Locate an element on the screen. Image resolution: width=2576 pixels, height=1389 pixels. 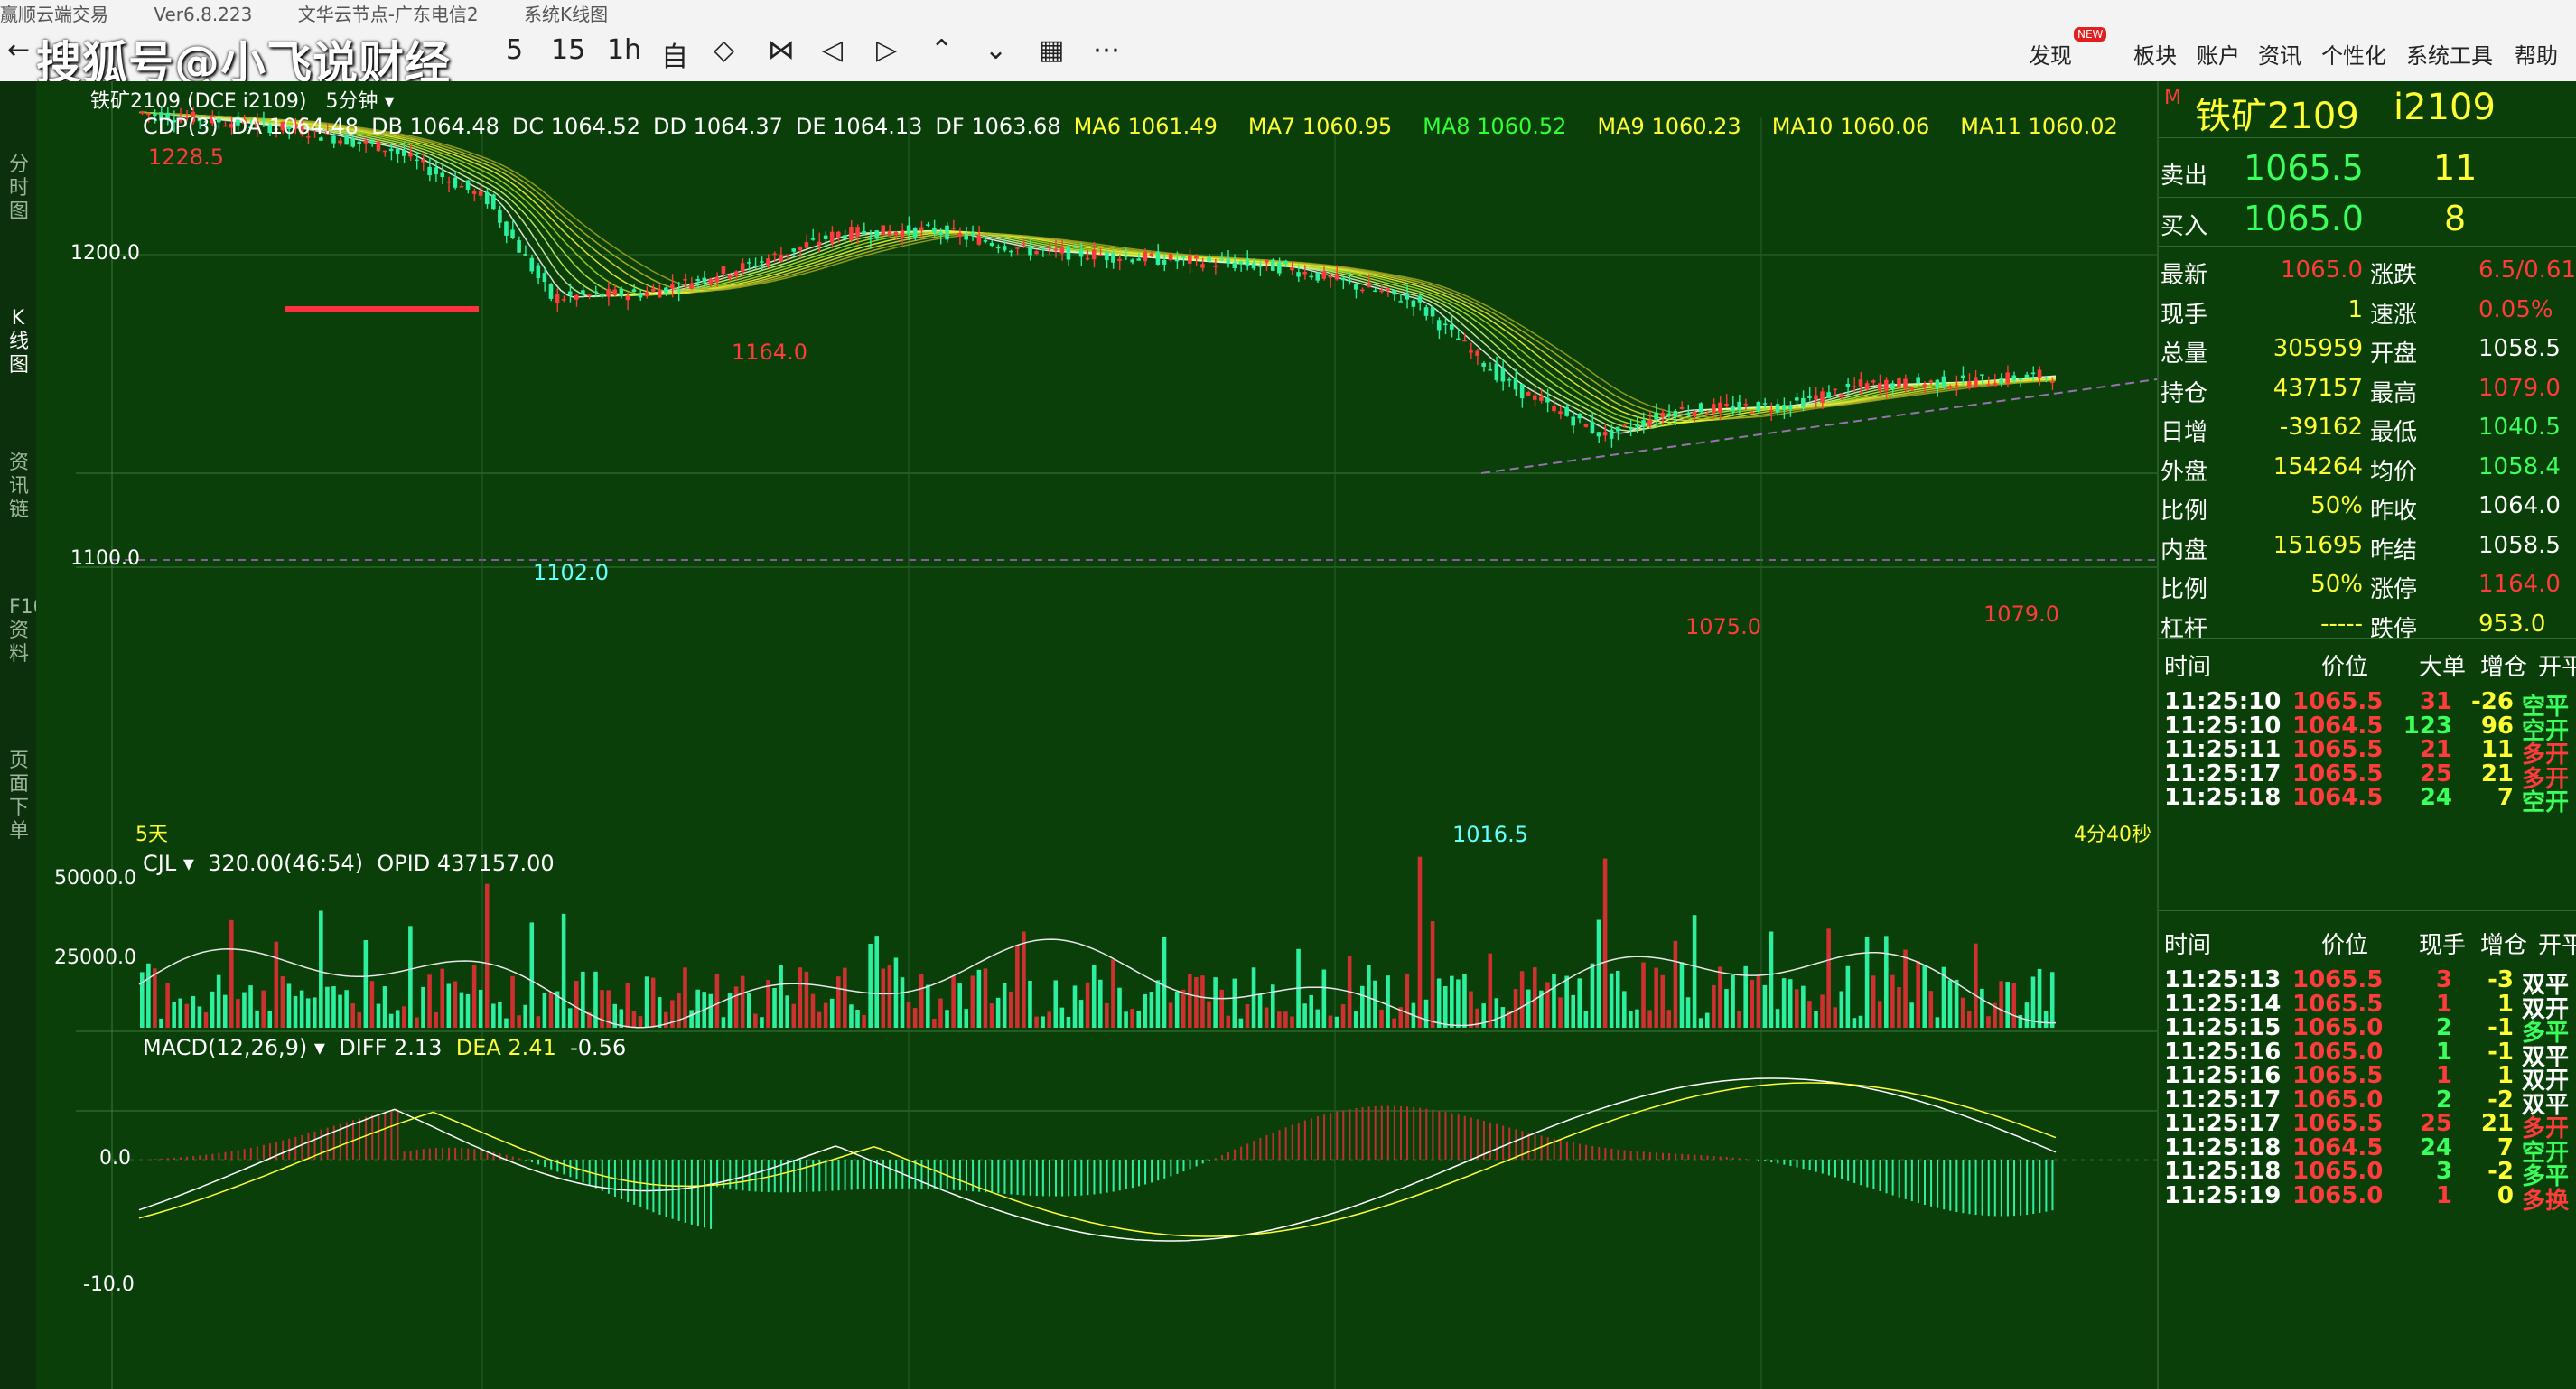
server-node-label: 文华云节点-广东电信2 is located at coordinates (388, 15).